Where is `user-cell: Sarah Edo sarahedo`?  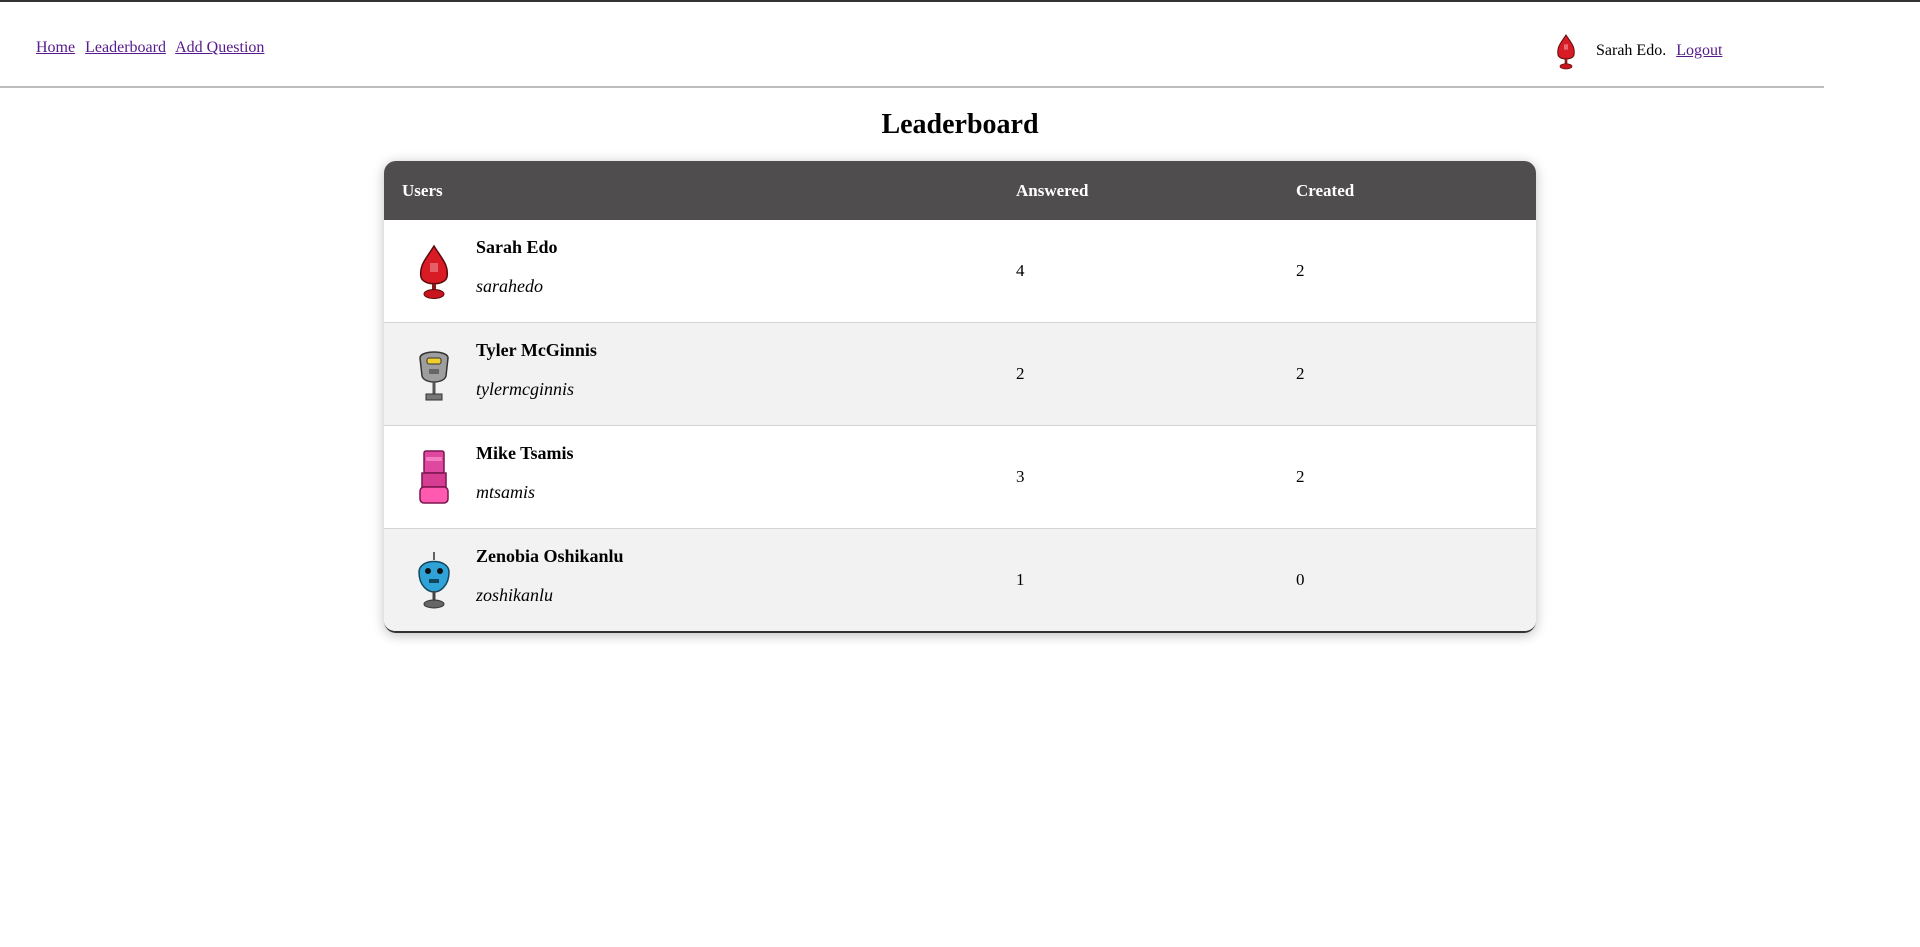 user-cell: Sarah Edo sarahedo is located at coordinates (700, 269).